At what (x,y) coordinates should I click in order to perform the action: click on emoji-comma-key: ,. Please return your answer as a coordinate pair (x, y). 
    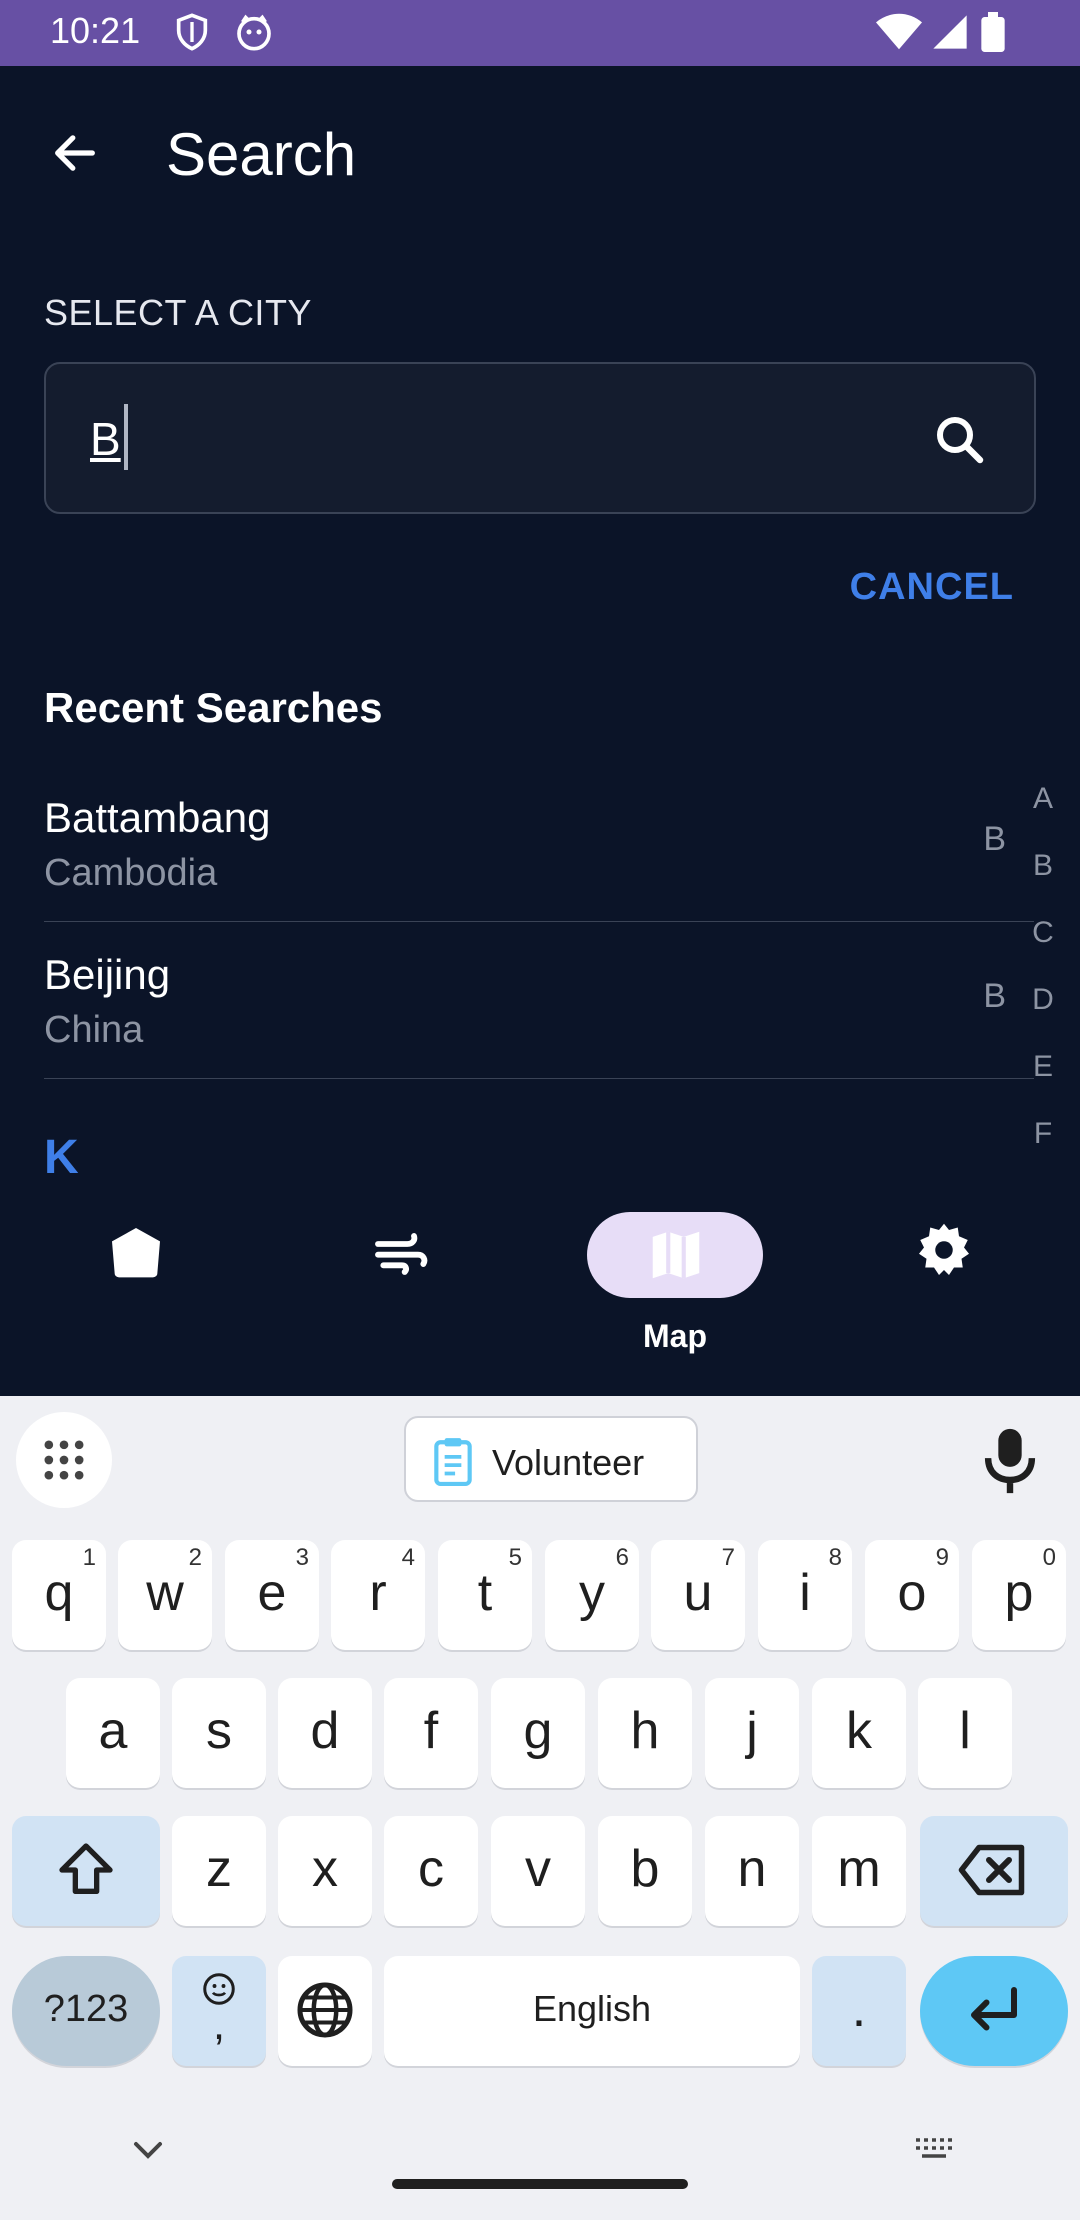
    Looking at the image, I should click on (219, 2011).